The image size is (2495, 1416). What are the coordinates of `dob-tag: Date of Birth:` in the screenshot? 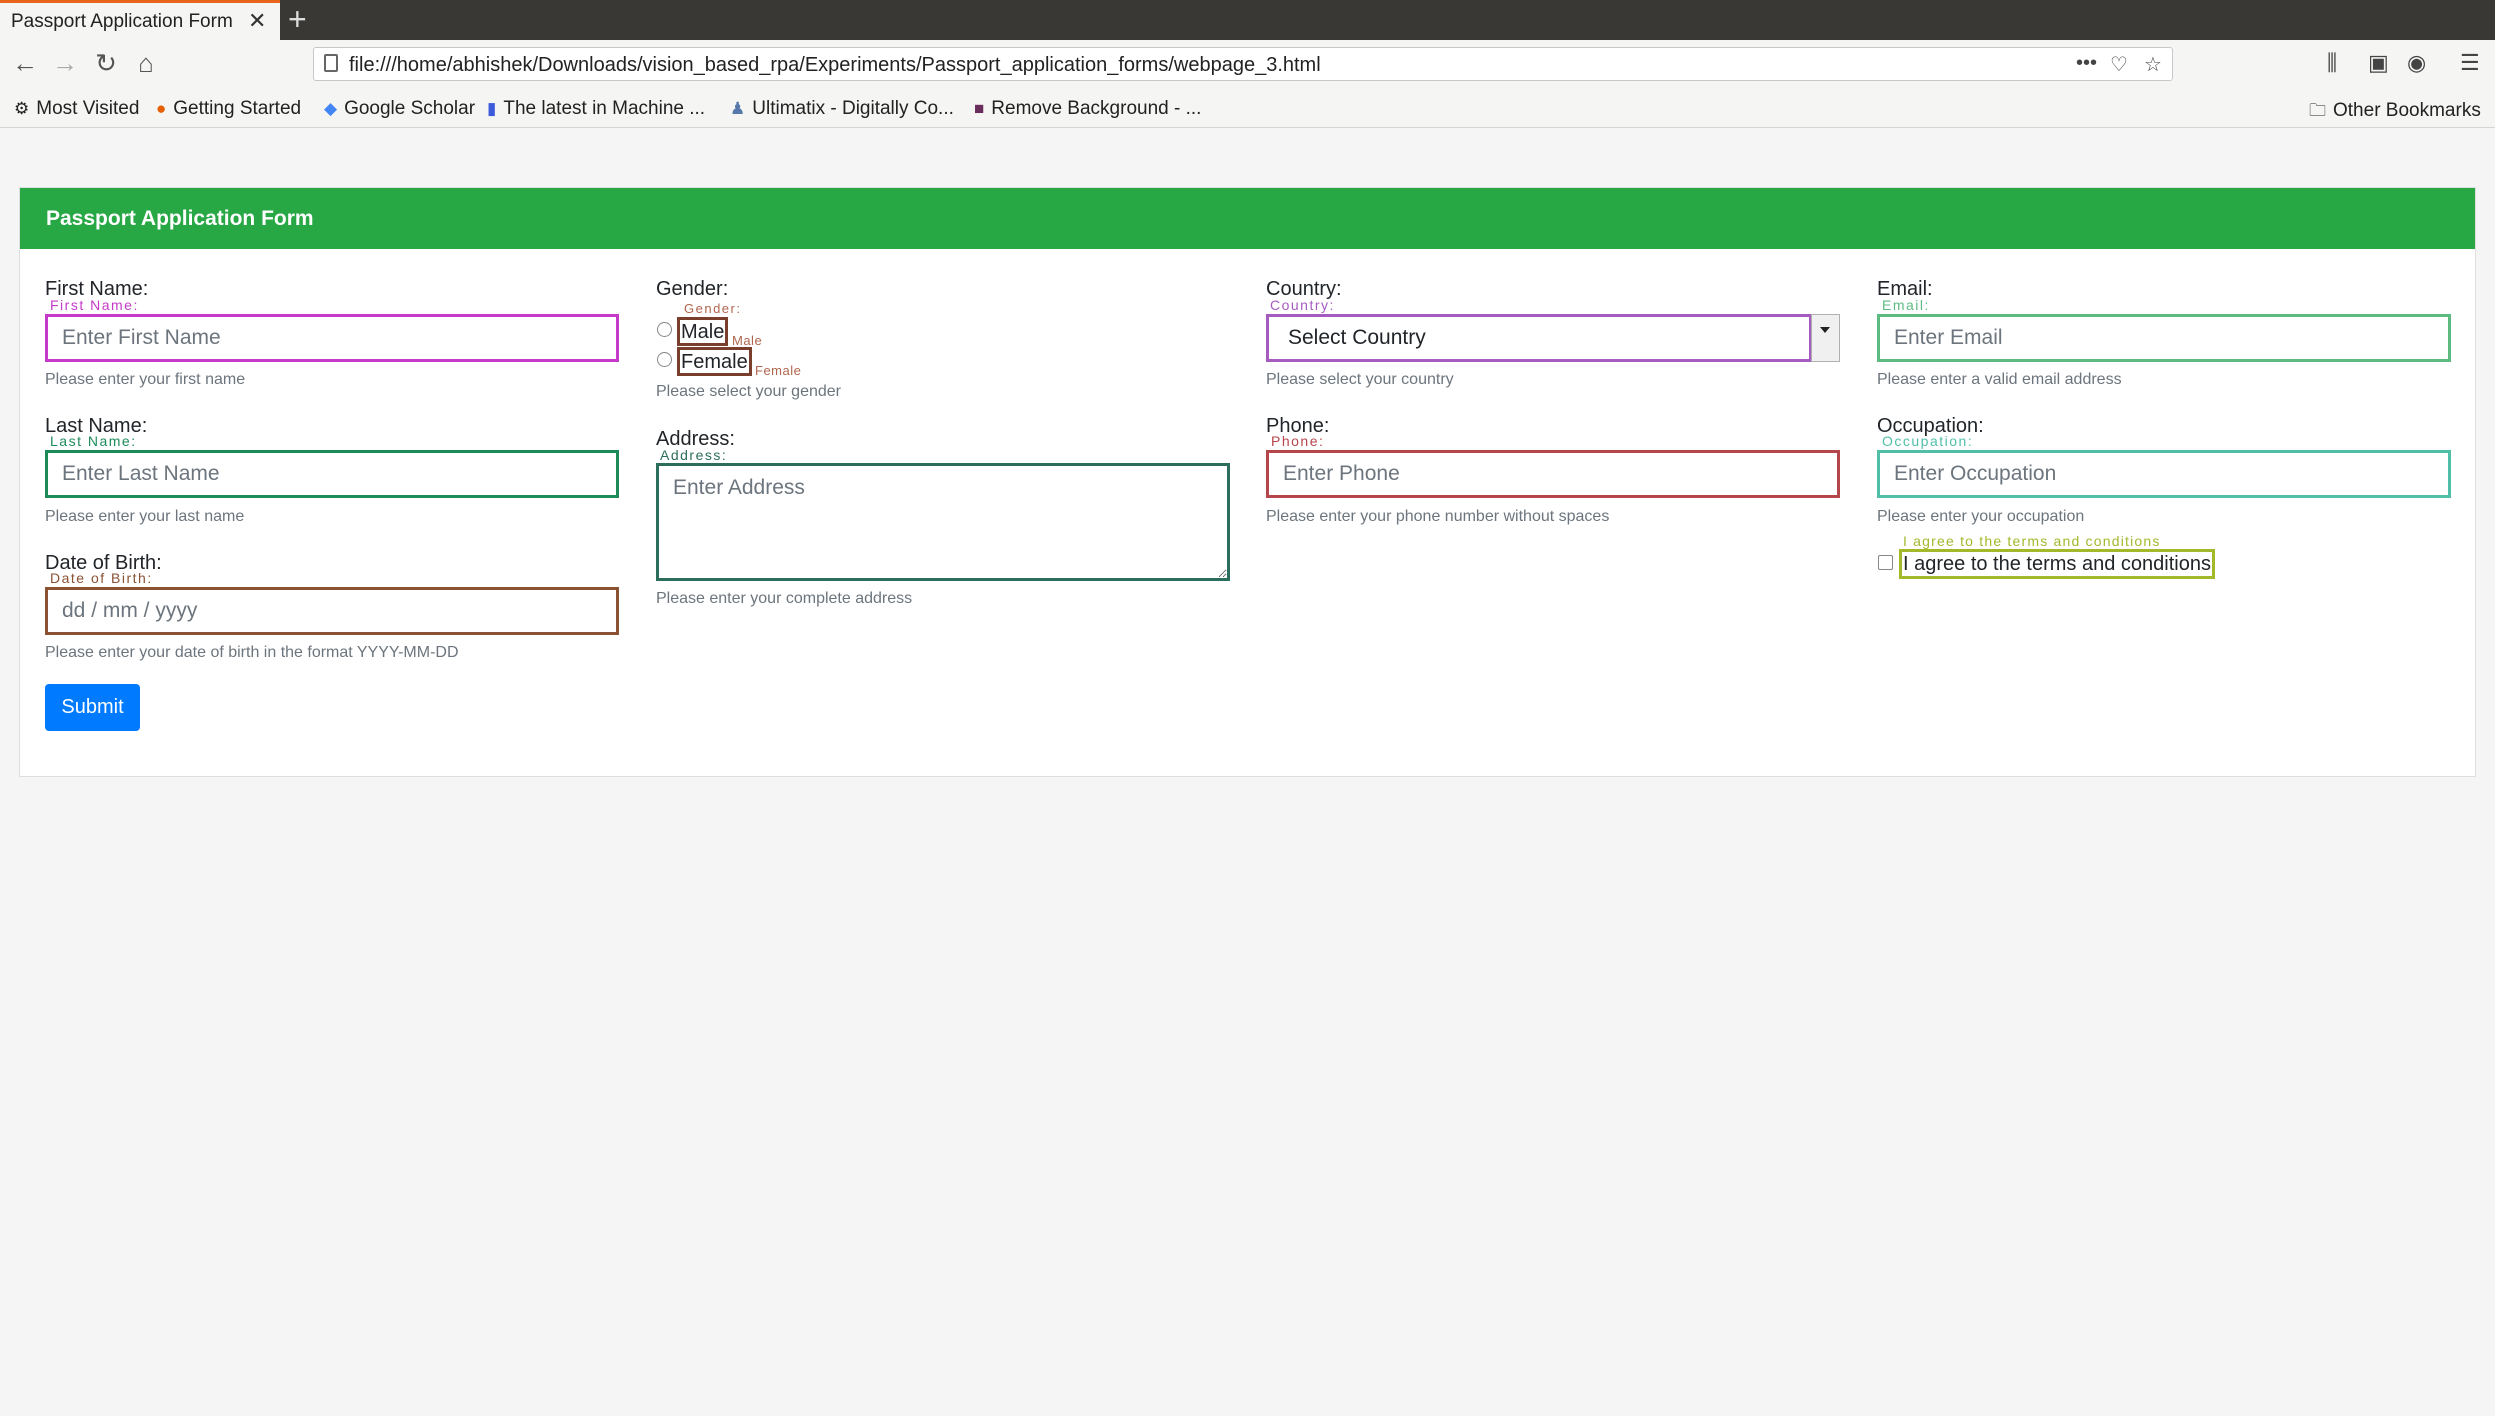 It's located at (101, 578).